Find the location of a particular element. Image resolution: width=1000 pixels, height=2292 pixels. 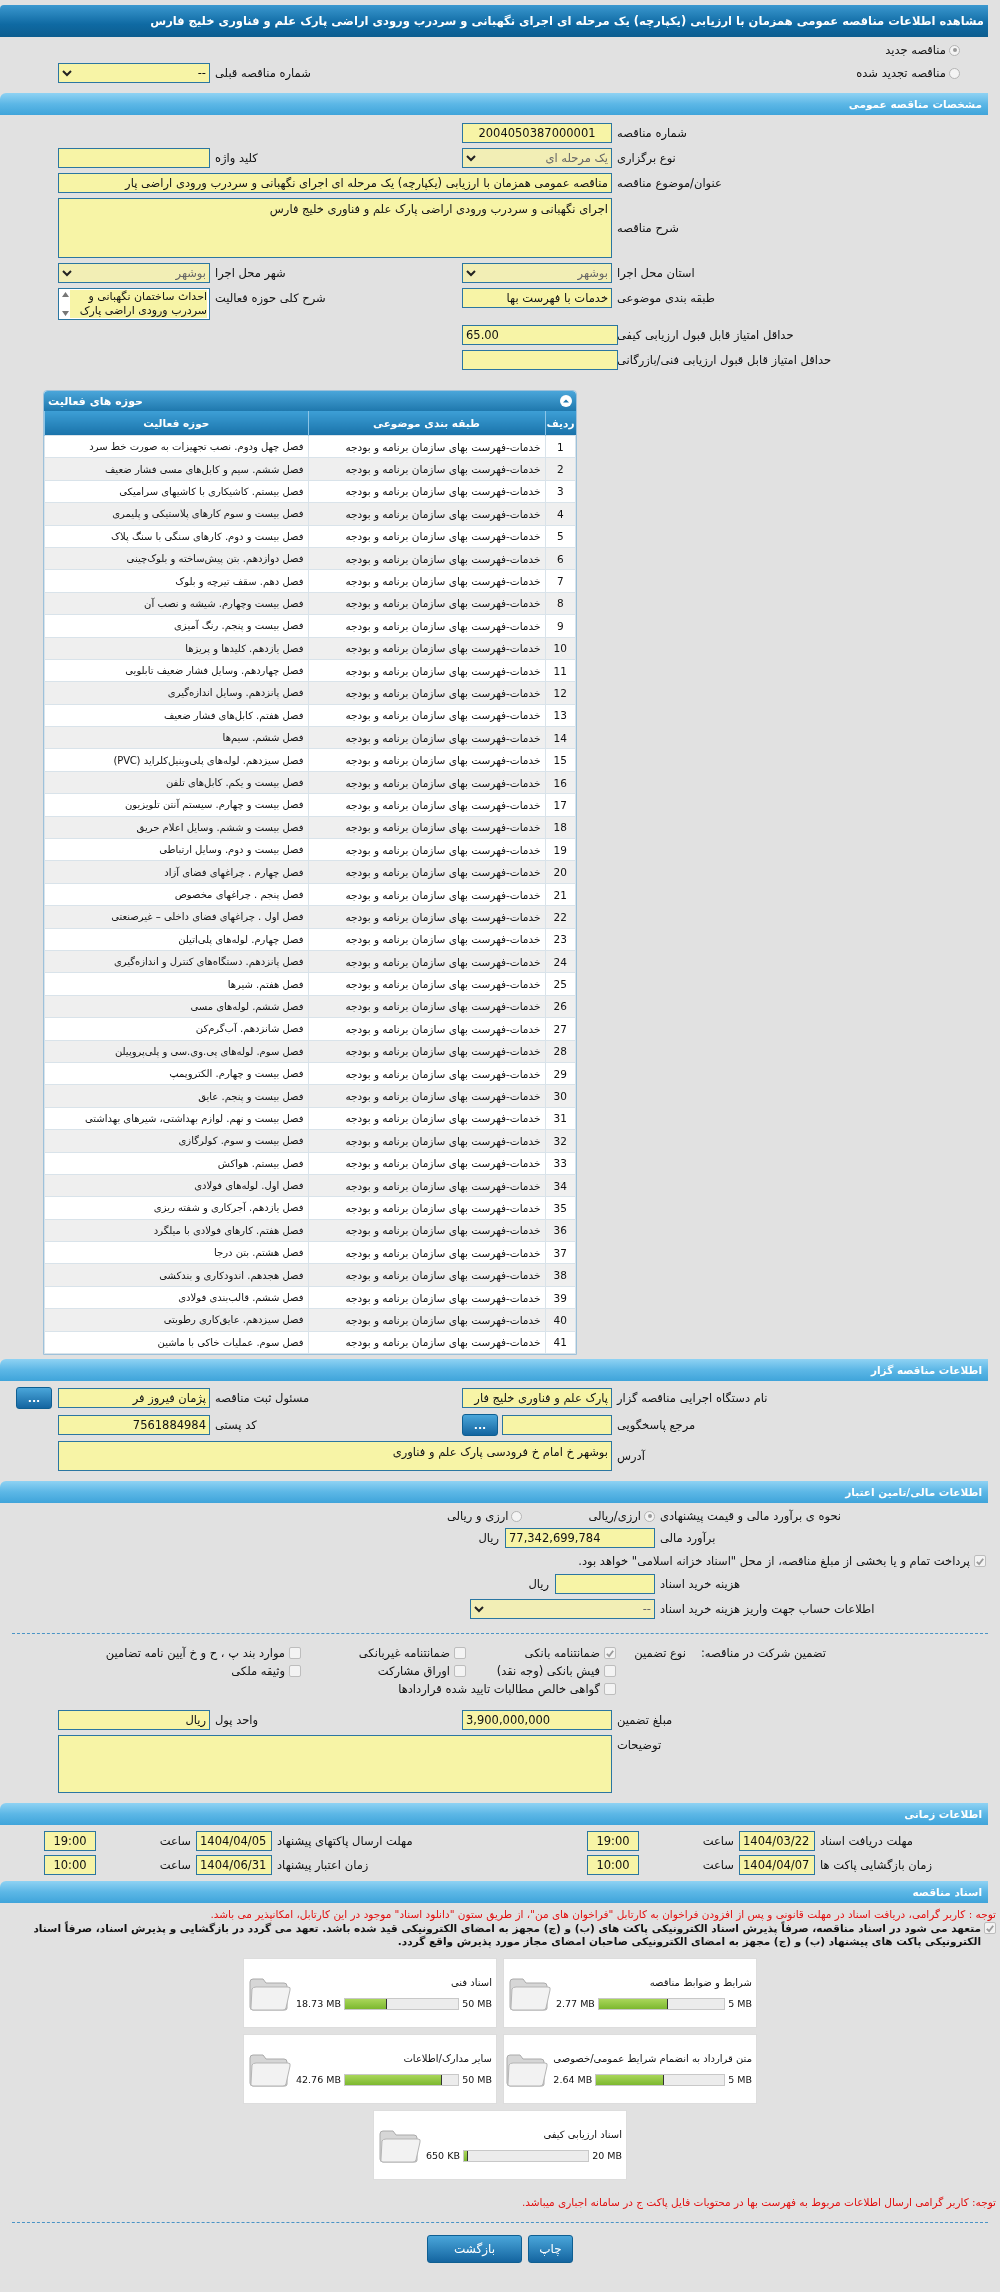

table-cell: فصل بیست وچهارم. شیشه و نصب آن is located at coordinates (176, 603).